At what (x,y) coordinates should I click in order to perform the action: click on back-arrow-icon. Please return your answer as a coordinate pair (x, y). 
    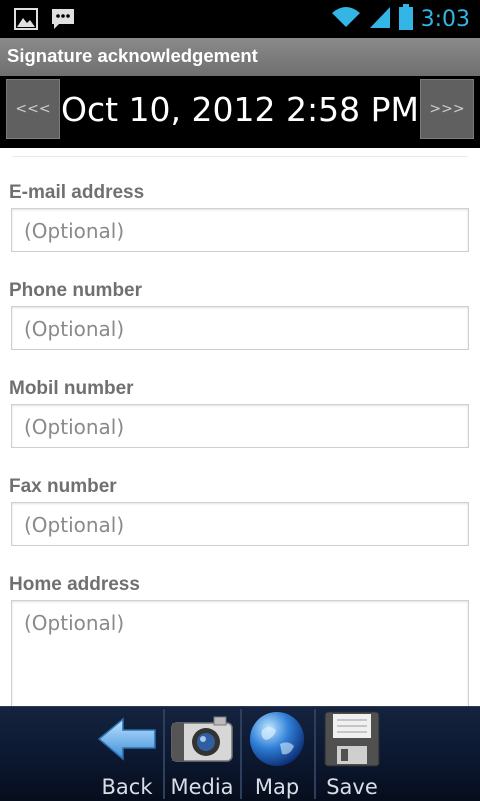
    Looking at the image, I should click on (127, 739).